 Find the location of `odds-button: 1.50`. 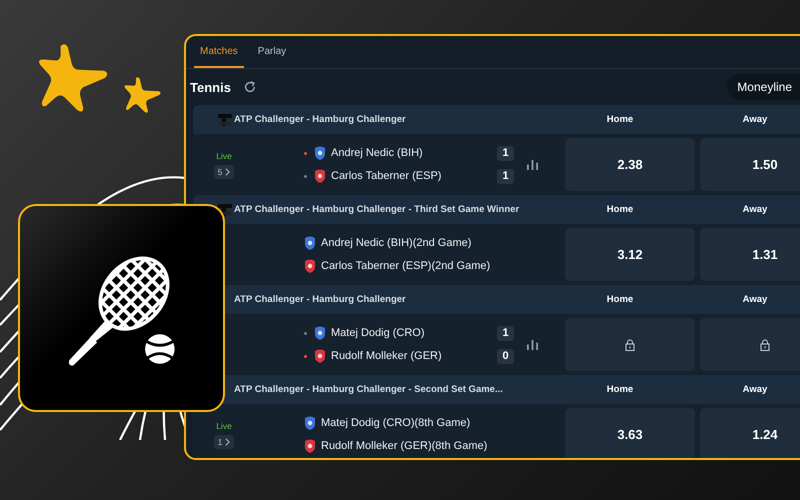

odds-button: 1.50 is located at coordinates (750, 164).